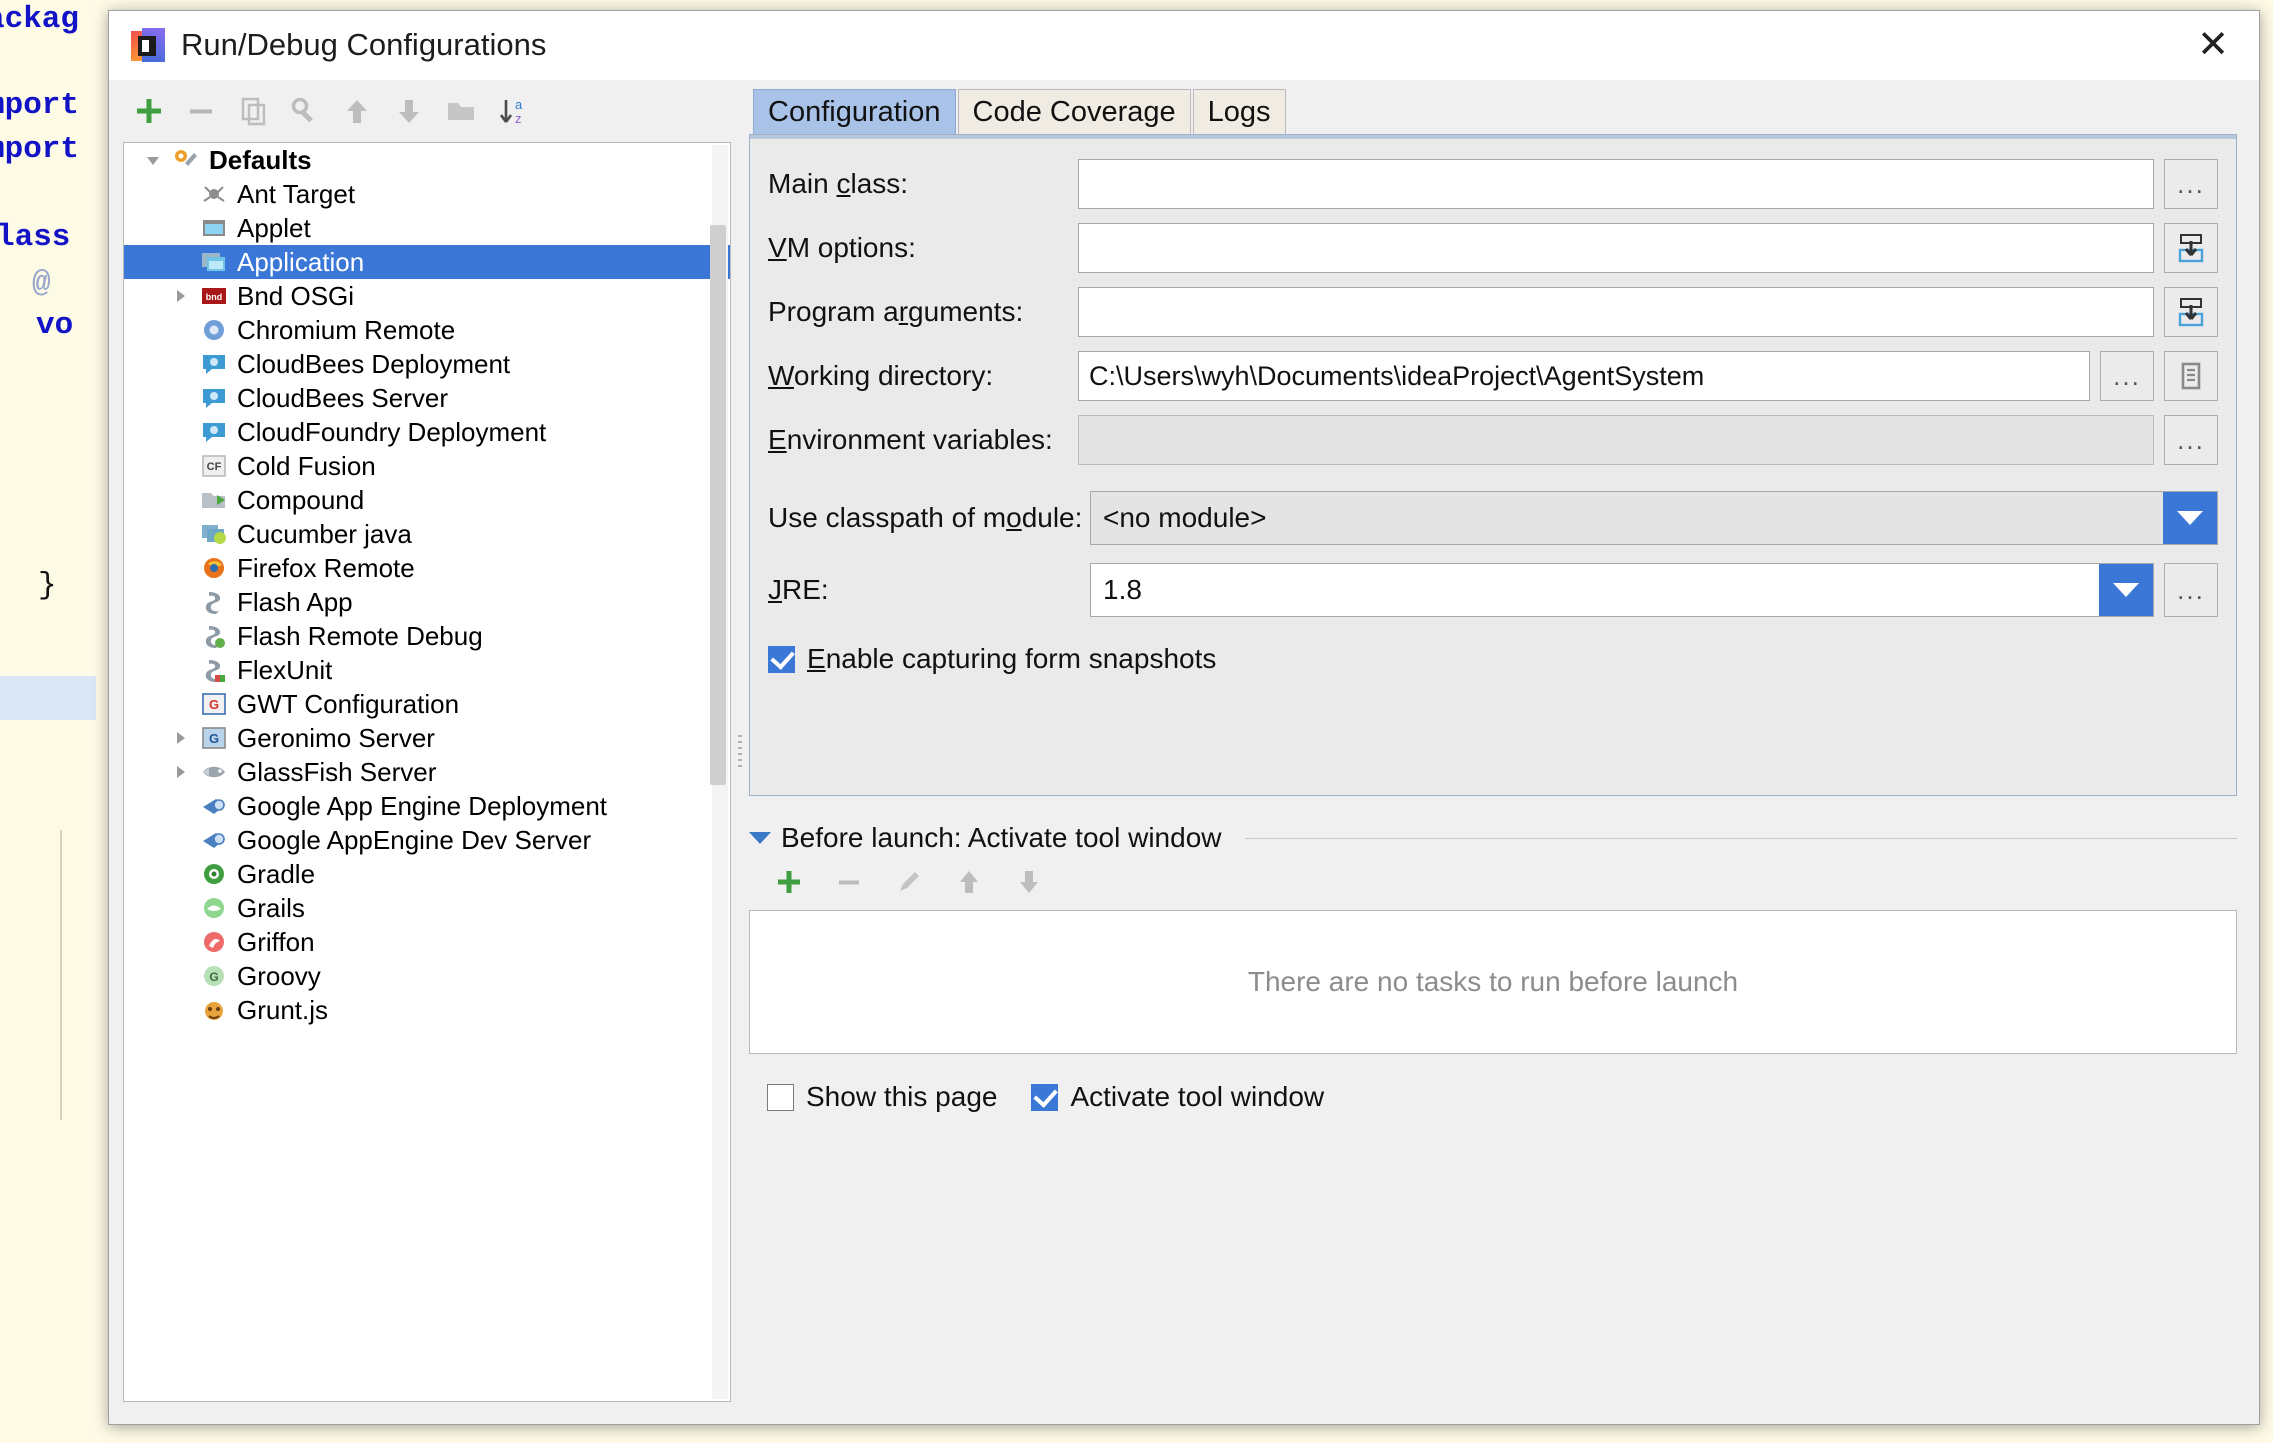 The width and height of the screenshot is (2273, 1443). I want to click on tree-item-label: GlassFish Server, so click(337, 771).